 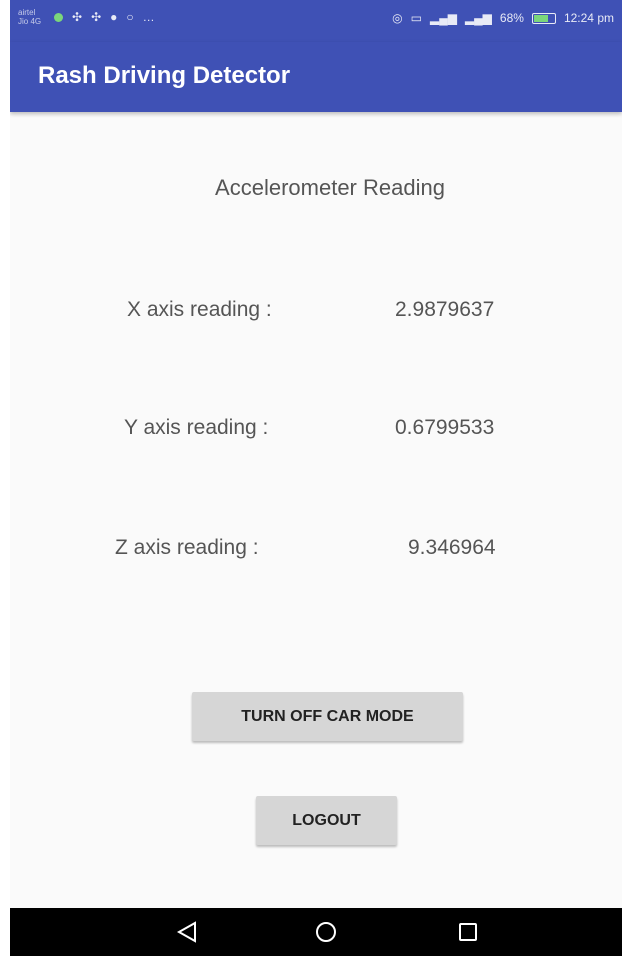 What do you see at coordinates (164, 75) in the screenshot?
I see `app-title: Rash Driving Detector` at bounding box center [164, 75].